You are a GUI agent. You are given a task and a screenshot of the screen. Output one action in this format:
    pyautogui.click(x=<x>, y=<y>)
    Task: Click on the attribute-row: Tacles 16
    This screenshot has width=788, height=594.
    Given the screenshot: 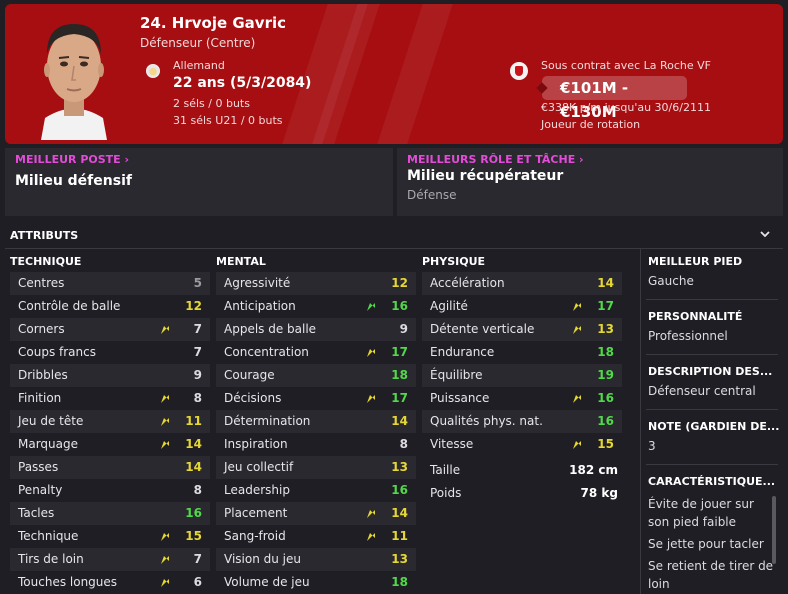 What is the action you would take?
    pyautogui.click(x=110, y=513)
    